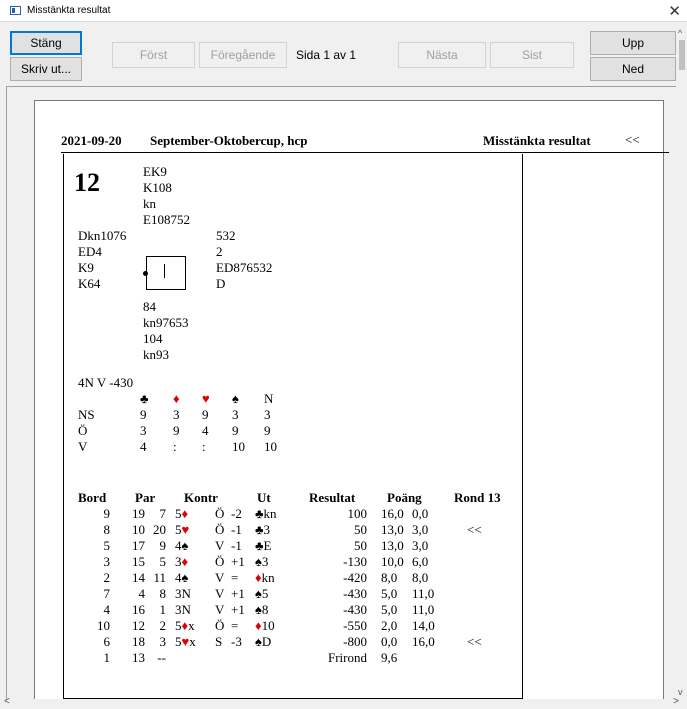 The height and width of the screenshot is (709, 687). Describe the element at coordinates (138, 561) in the screenshot. I see `row-ns: 15` at that location.